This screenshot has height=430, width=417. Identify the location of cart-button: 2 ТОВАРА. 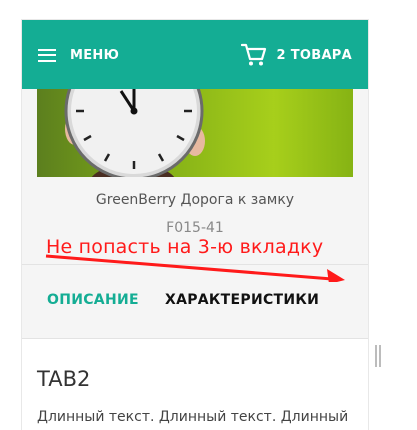
(296, 55).